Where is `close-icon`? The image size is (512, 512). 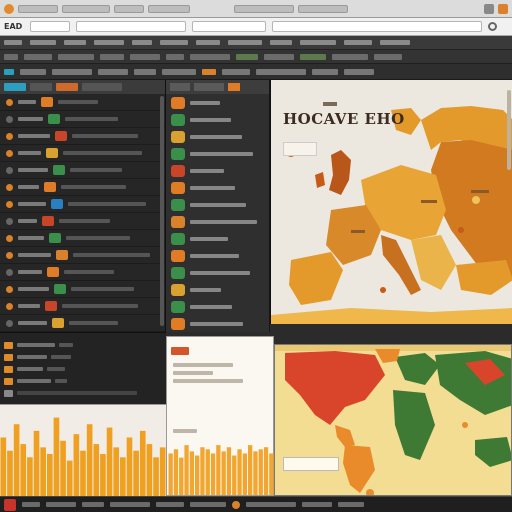
close-icon is located at coordinates (503, 8).